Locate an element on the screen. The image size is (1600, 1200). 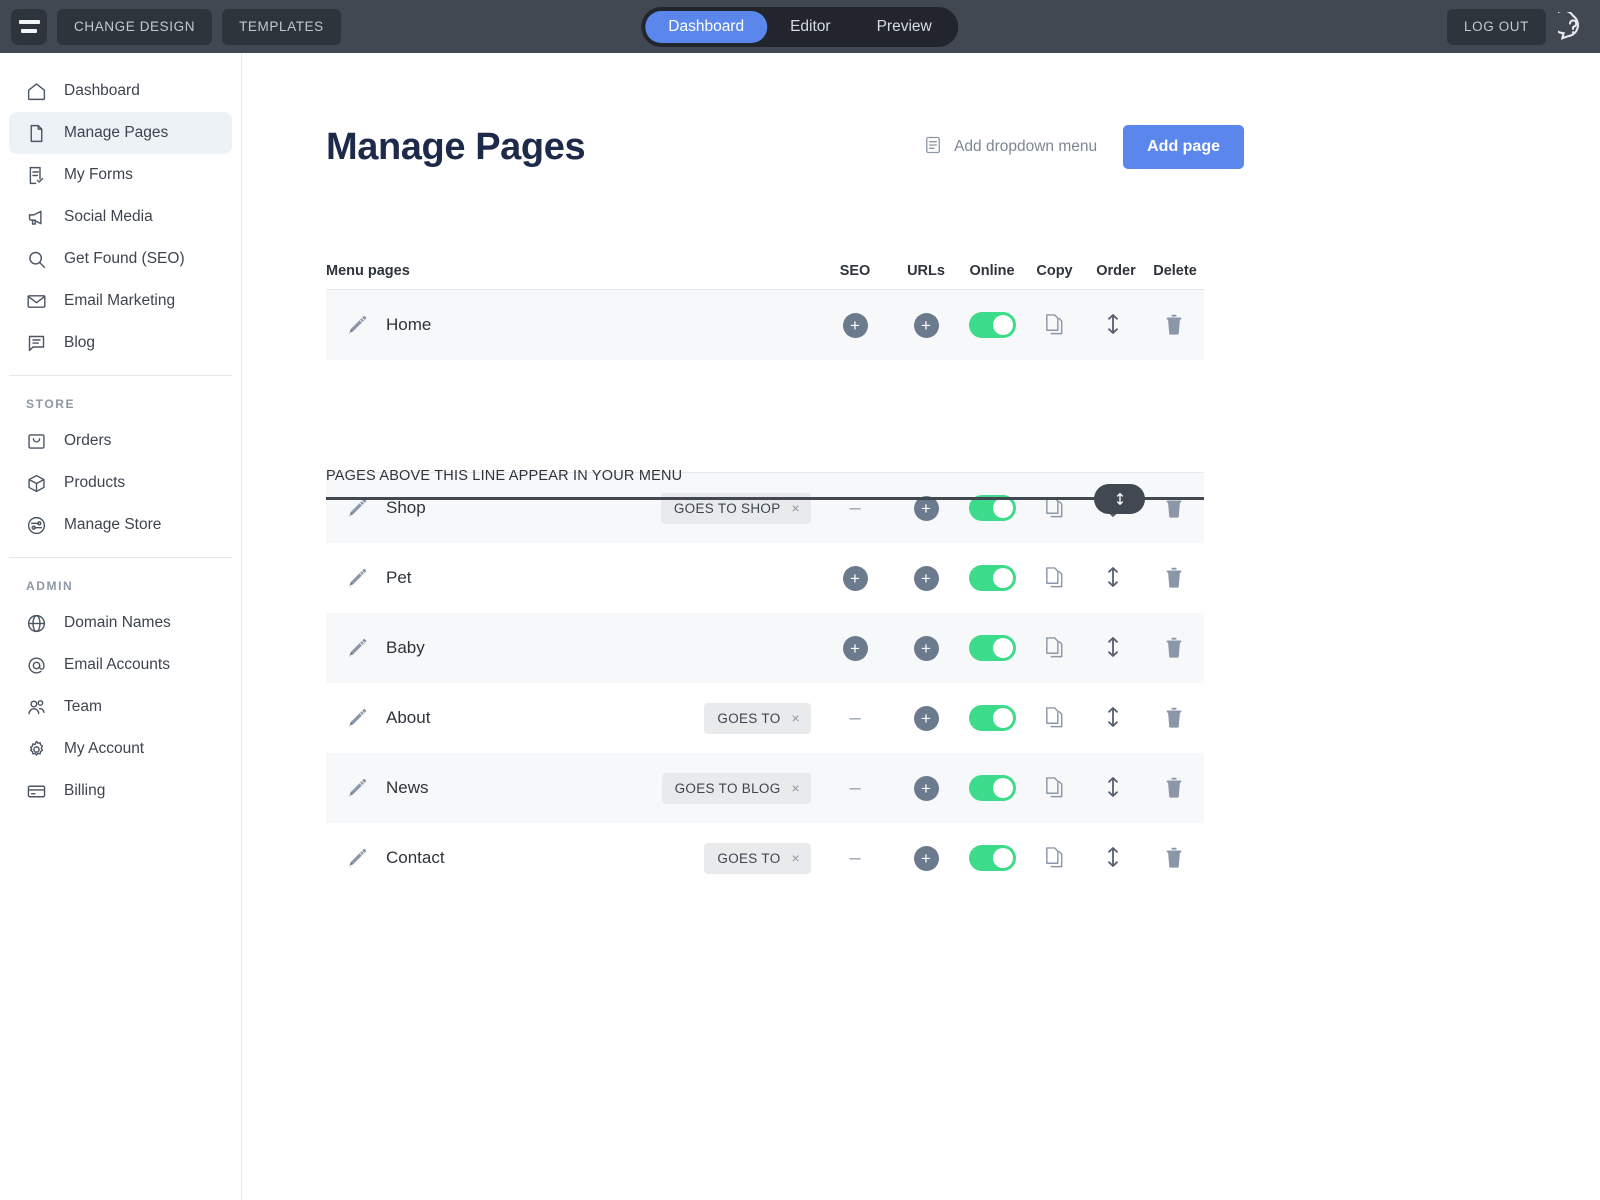
sidebar-item-manage-store: Manage Store is located at coordinates (120, 525).